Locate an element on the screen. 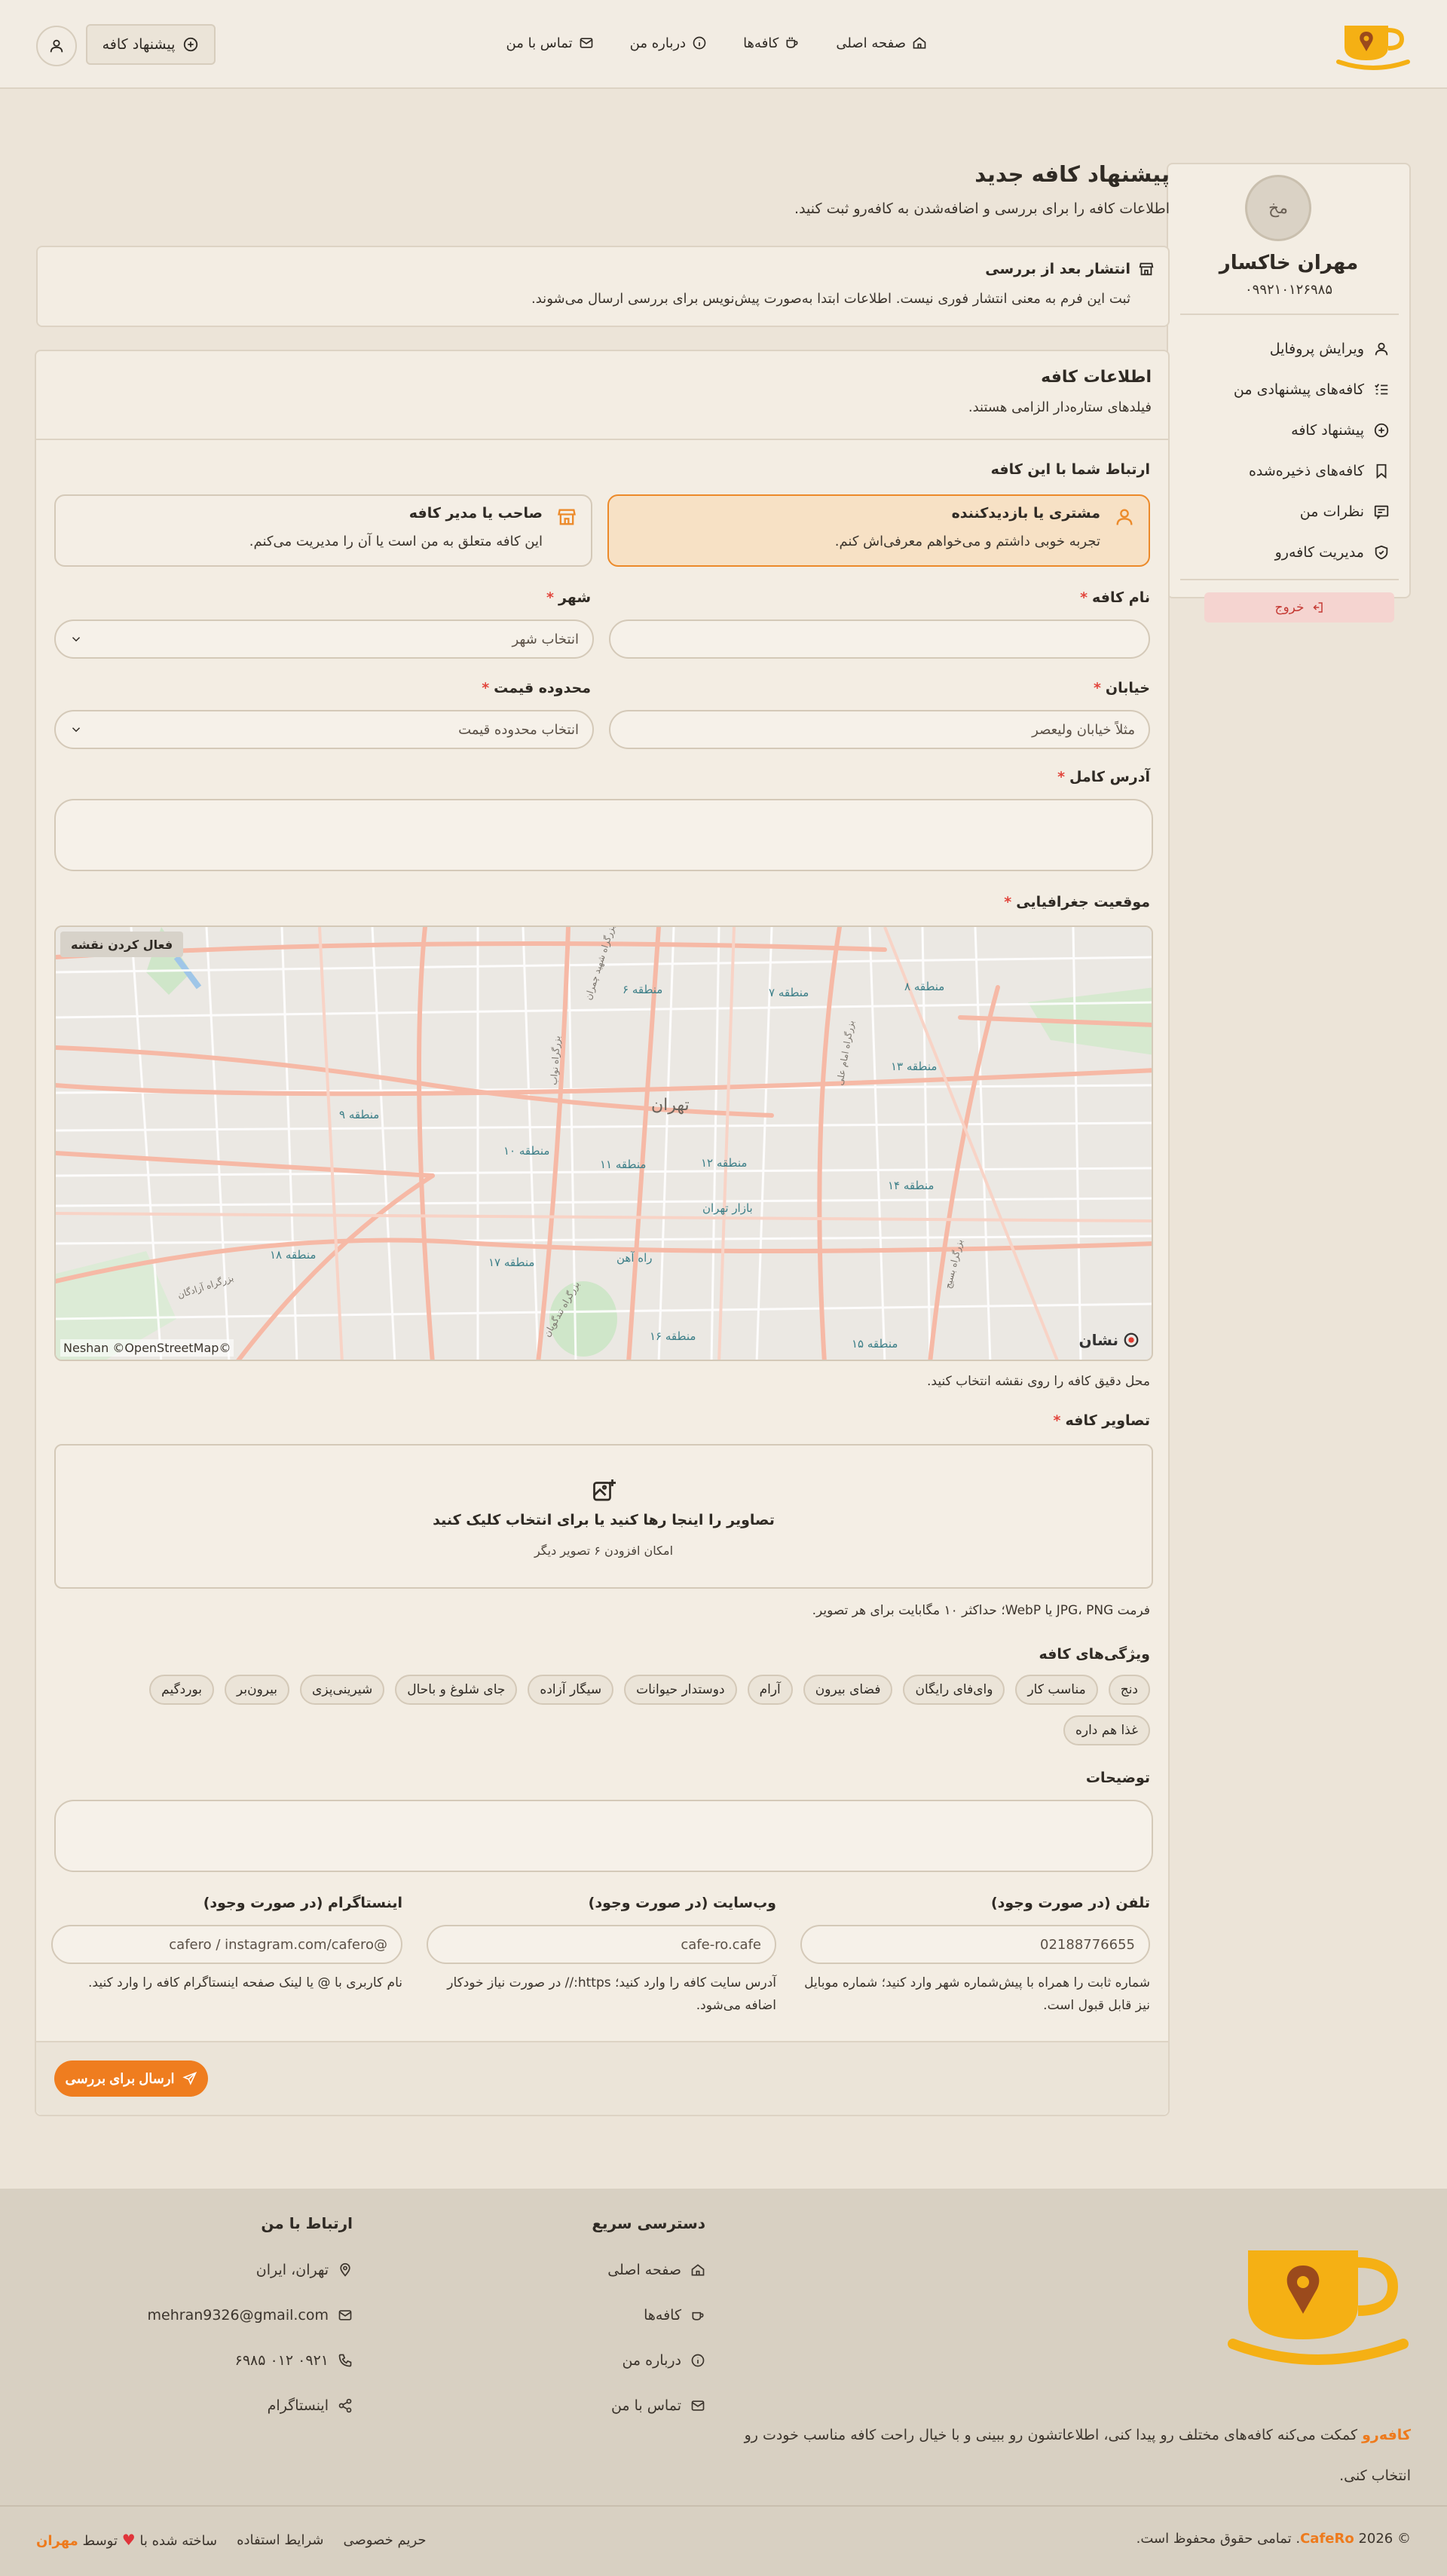 The height and width of the screenshot is (2576, 1447). nav-cafes-label: کافه‌ها is located at coordinates (761, 43).